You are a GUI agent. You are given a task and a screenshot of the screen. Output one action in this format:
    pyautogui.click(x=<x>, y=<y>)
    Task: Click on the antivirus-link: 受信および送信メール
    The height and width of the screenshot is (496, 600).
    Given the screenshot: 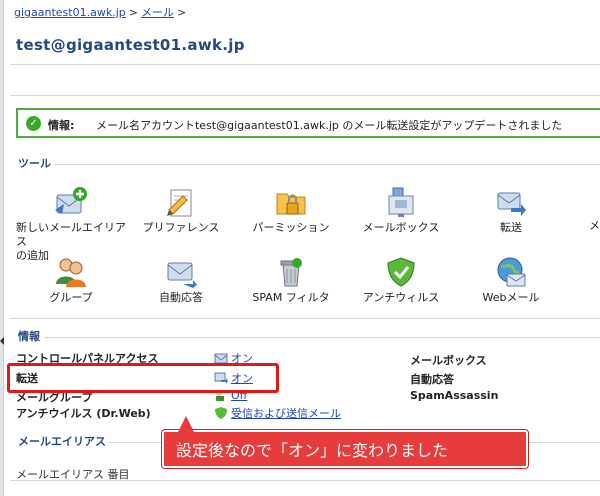 What is the action you would take?
    pyautogui.click(x=286, y=413)
    